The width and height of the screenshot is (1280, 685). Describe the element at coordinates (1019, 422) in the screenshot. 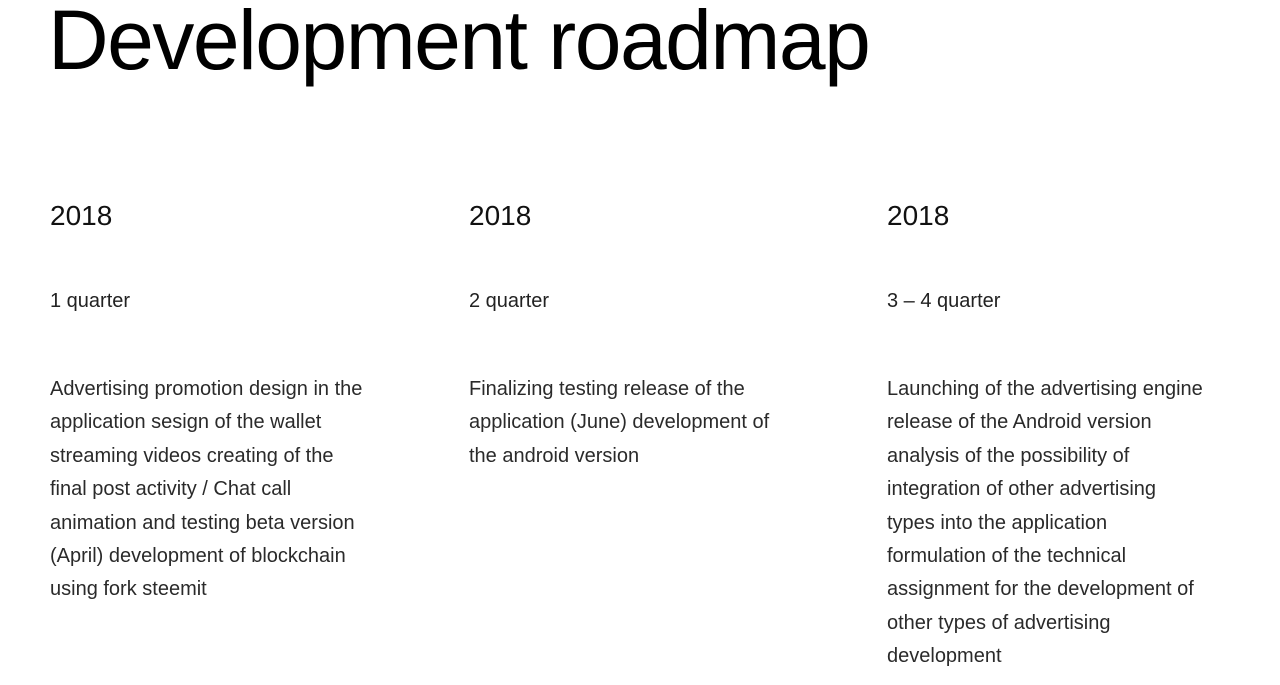

I see `description-line: release of the Android version` at that location.